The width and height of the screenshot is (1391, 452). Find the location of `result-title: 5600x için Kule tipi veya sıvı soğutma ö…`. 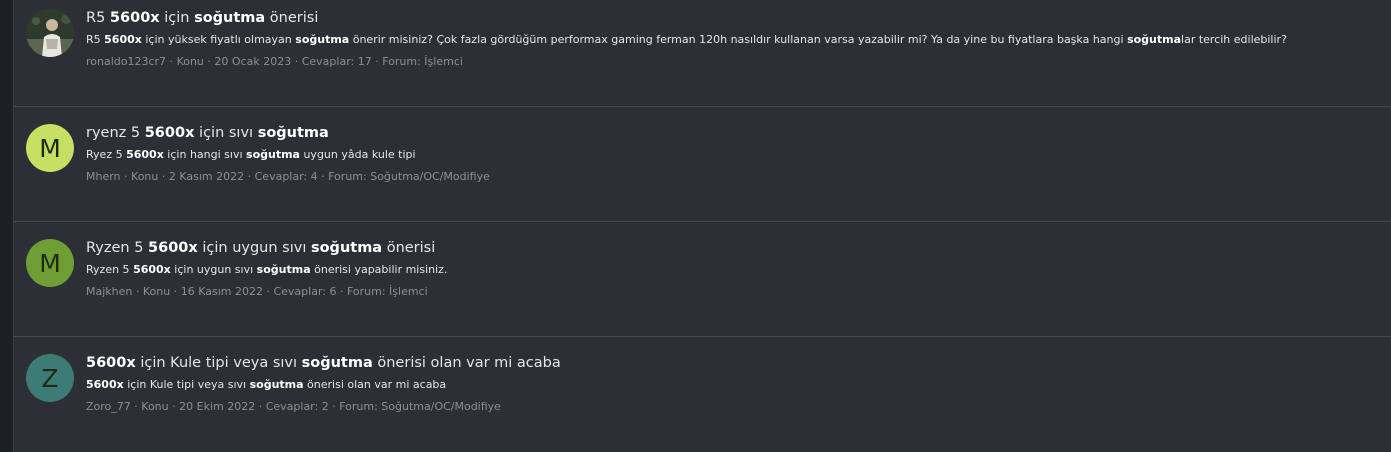

result-title: 5600x için Kule tipi veya sıvı soğutma ö… is located at coordinates (729, 363).